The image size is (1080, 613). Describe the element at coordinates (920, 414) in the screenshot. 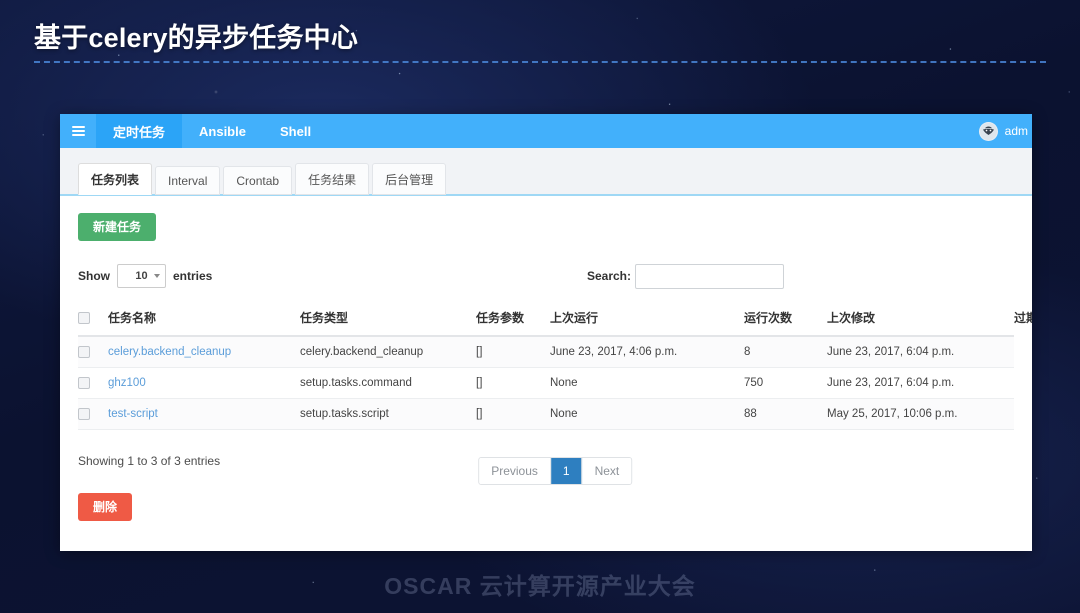

I see `cell-last-modified: May 25, 2017, 10:06 p.m.` at that location.